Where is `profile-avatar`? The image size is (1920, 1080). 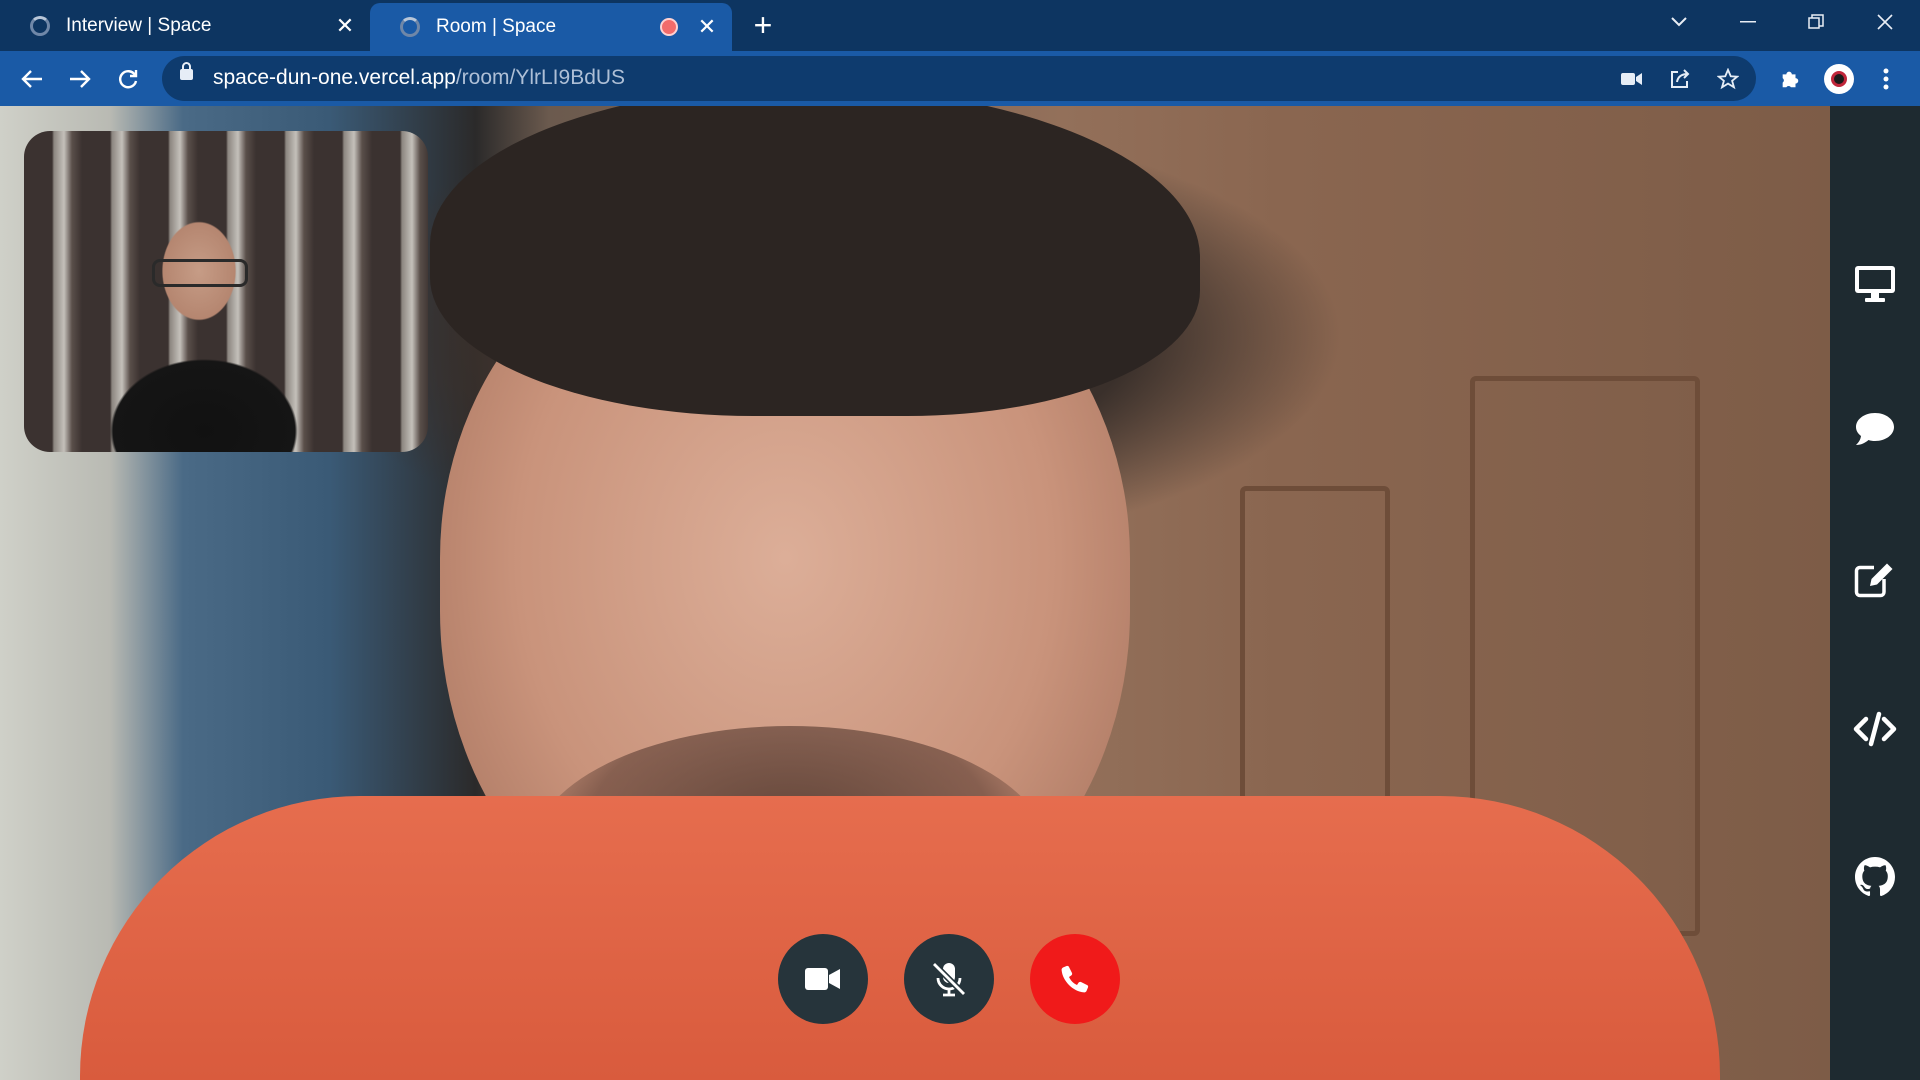 profile-avatar is located at coordinates (1839, 79).